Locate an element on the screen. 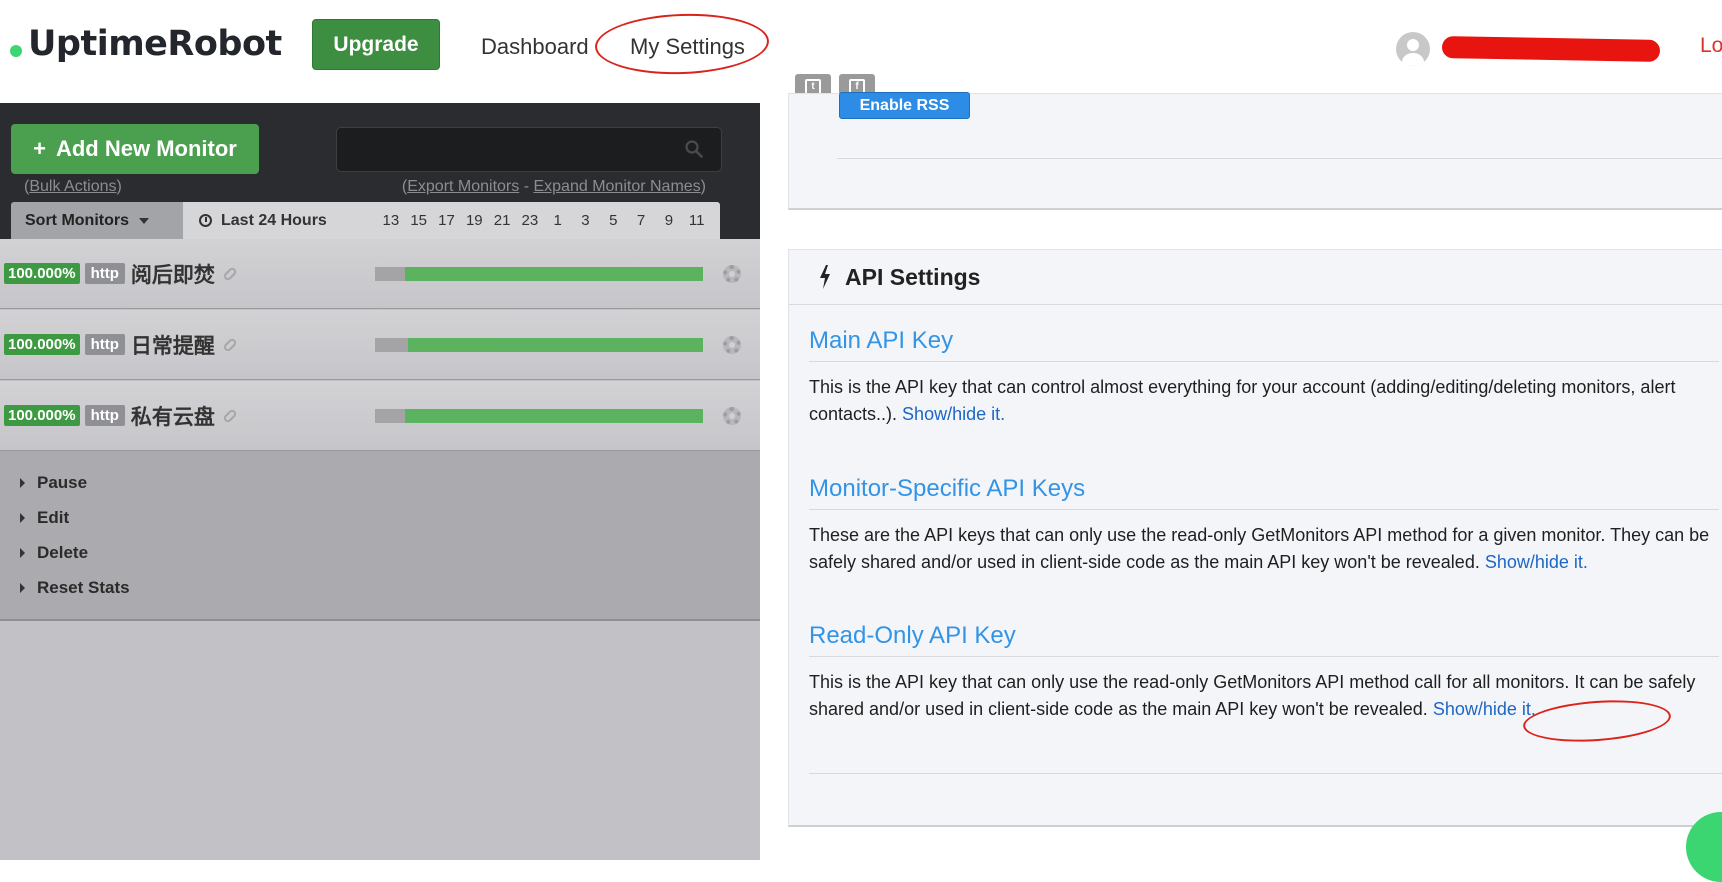  section-title: Main API Key is located at coordinates (1264, 344).